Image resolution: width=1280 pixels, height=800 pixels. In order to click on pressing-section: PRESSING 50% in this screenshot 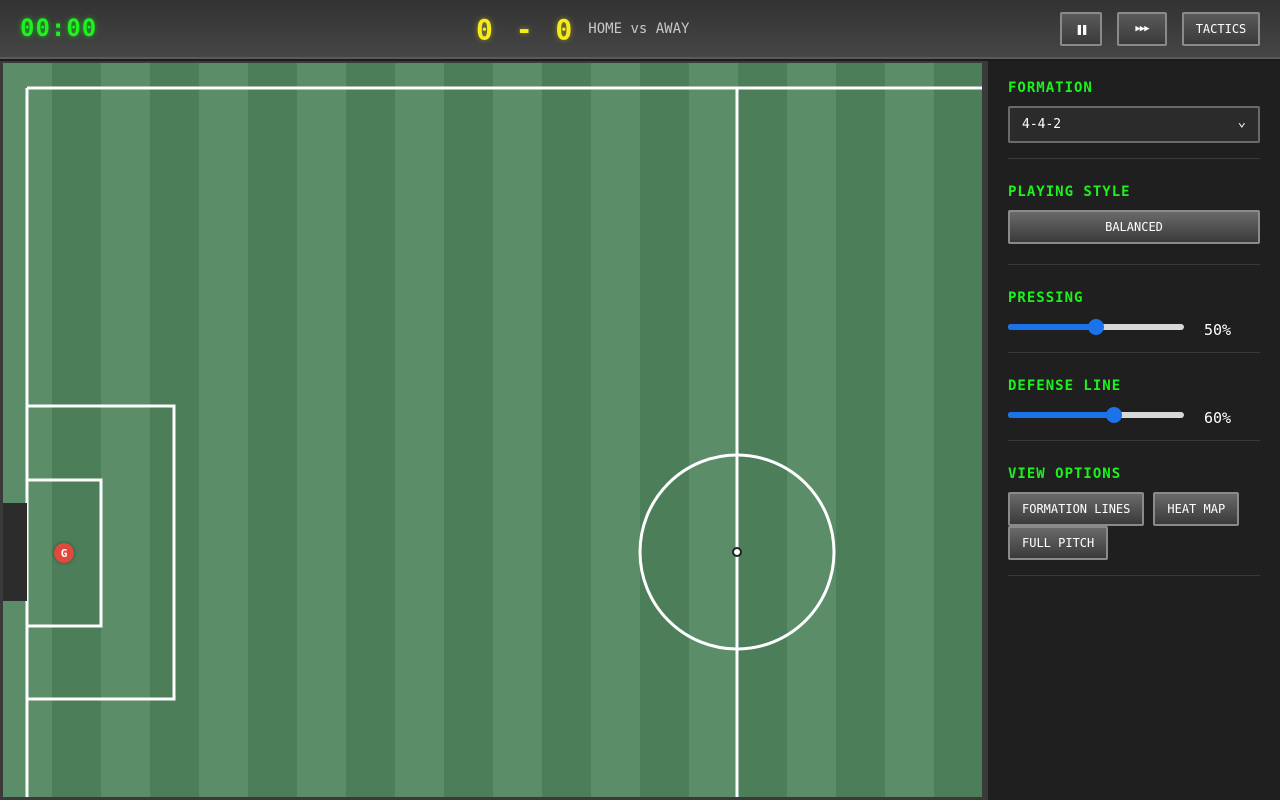, I will do `click(1134, 321)`.